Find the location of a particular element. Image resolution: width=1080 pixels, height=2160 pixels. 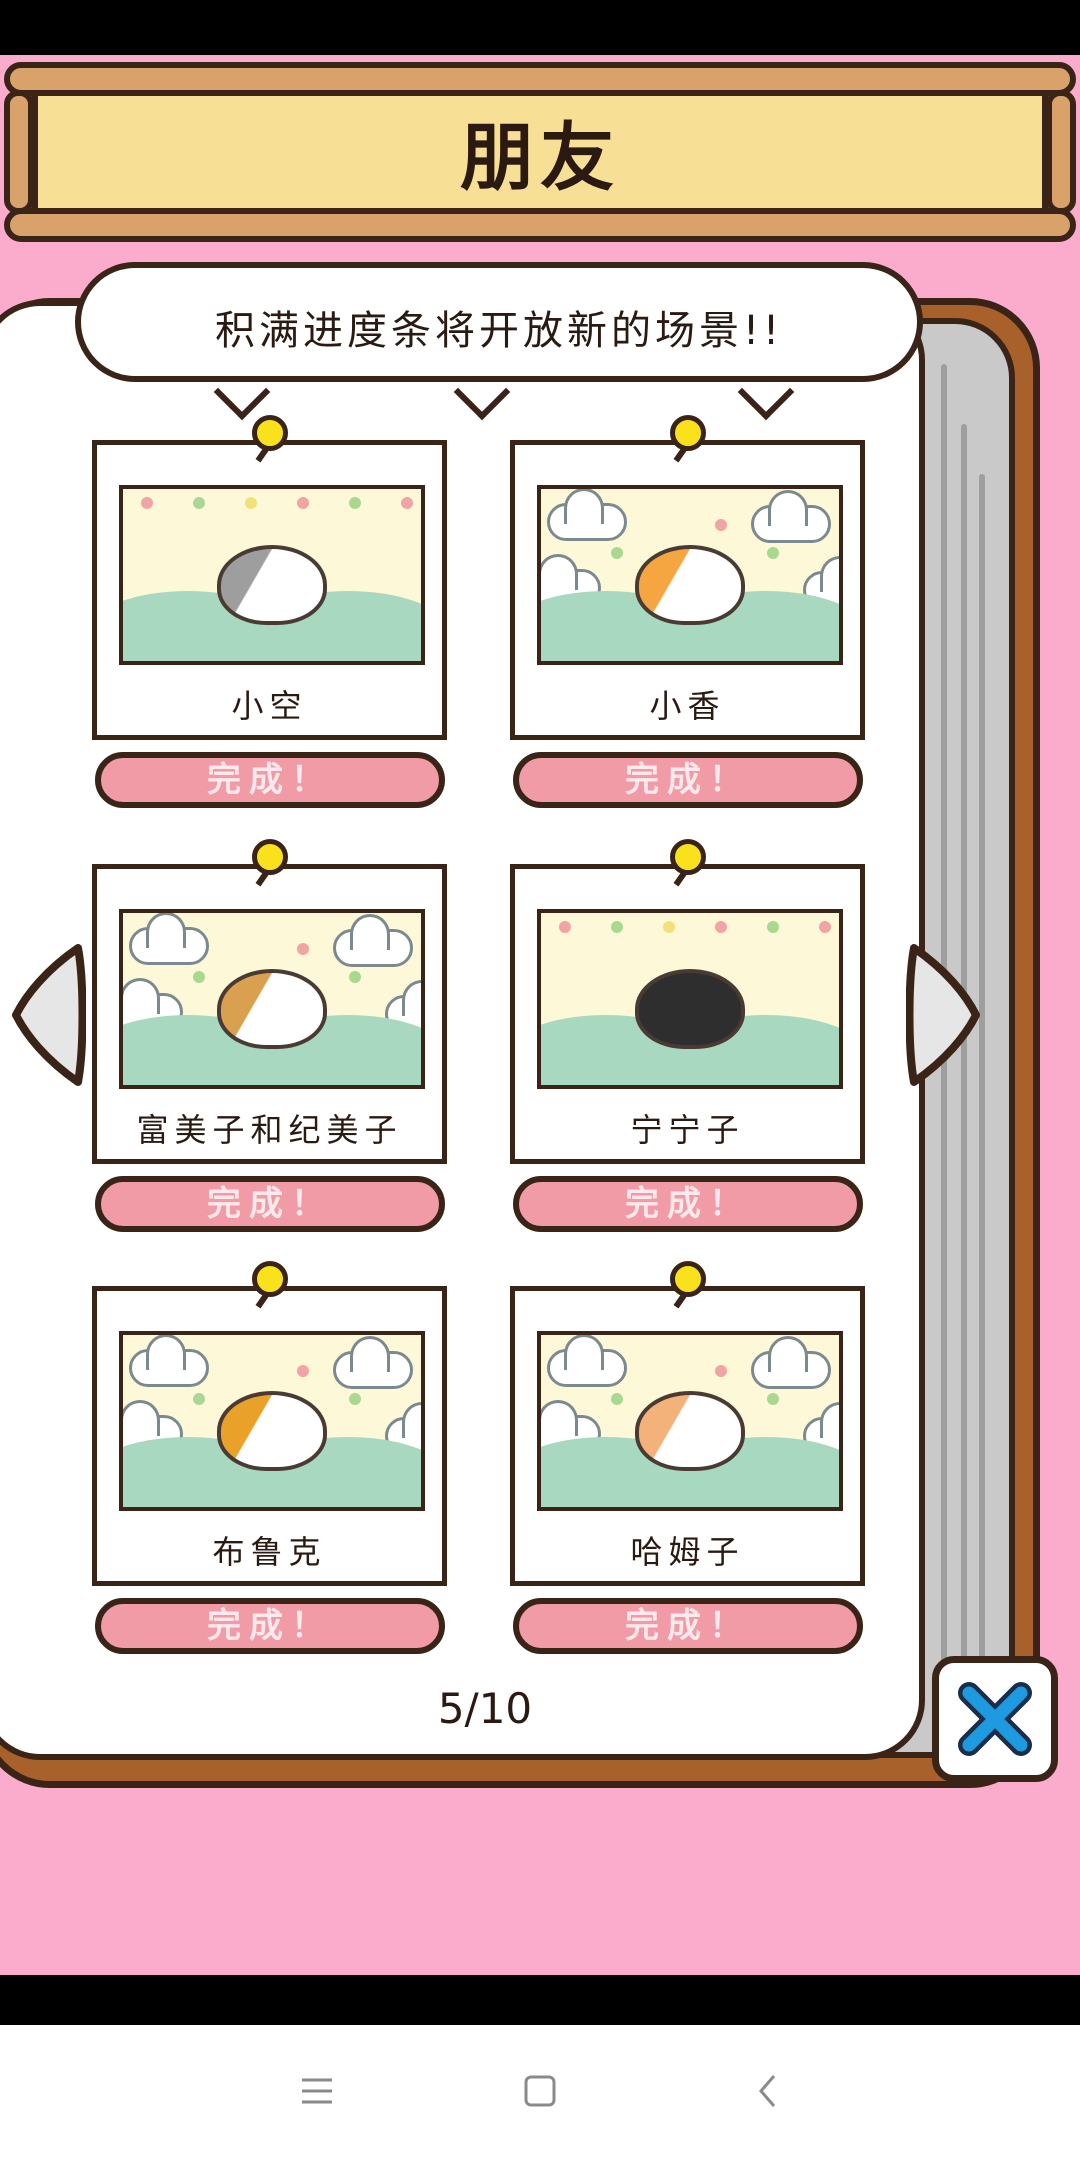

friend-card: 布鲁克 is located at coordinates (269, 1423).